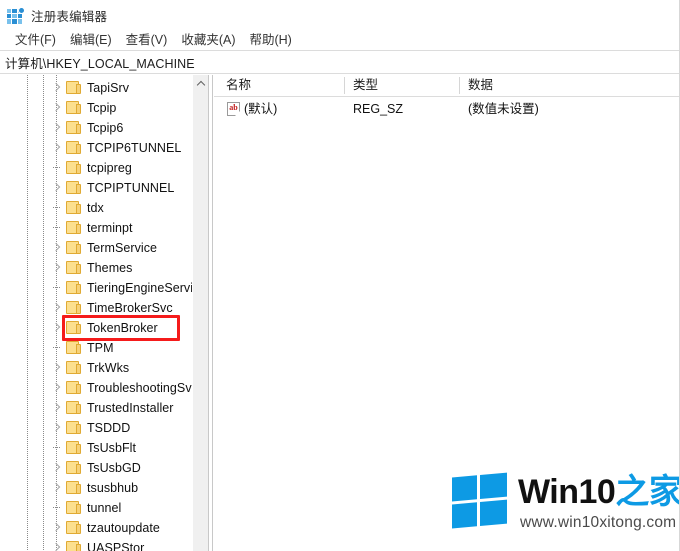  Describe the element at coordinates (200, 83) in the screenshot. I see `scroll-up-arrow-icon` at that location.